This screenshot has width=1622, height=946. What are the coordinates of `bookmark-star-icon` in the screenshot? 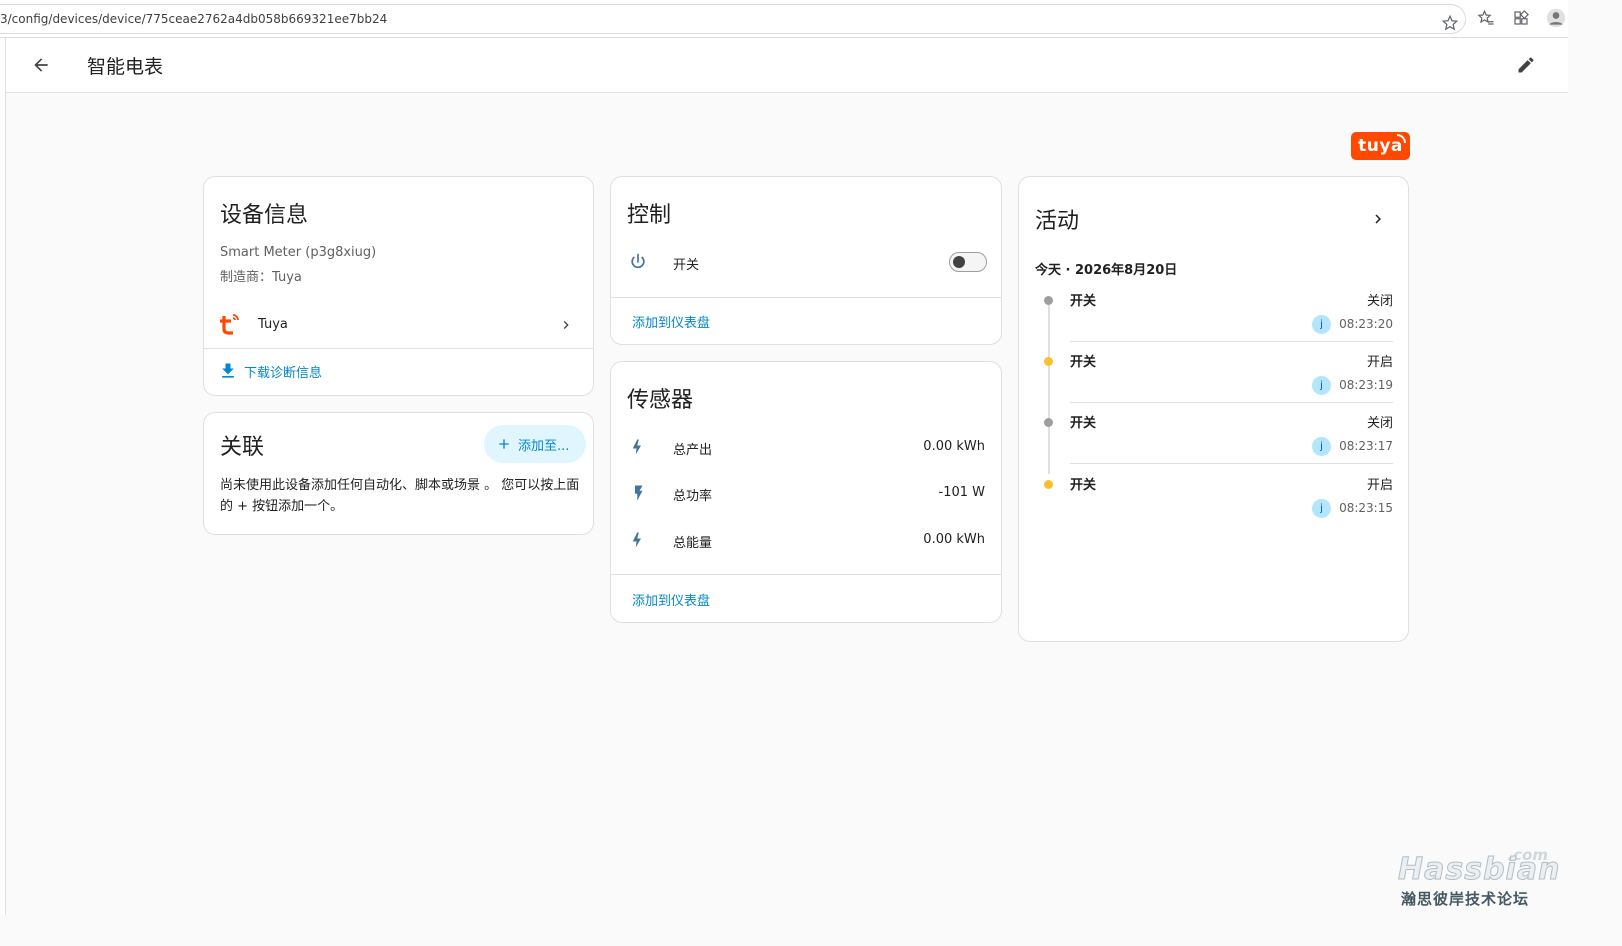 It's located at (1450, 23).